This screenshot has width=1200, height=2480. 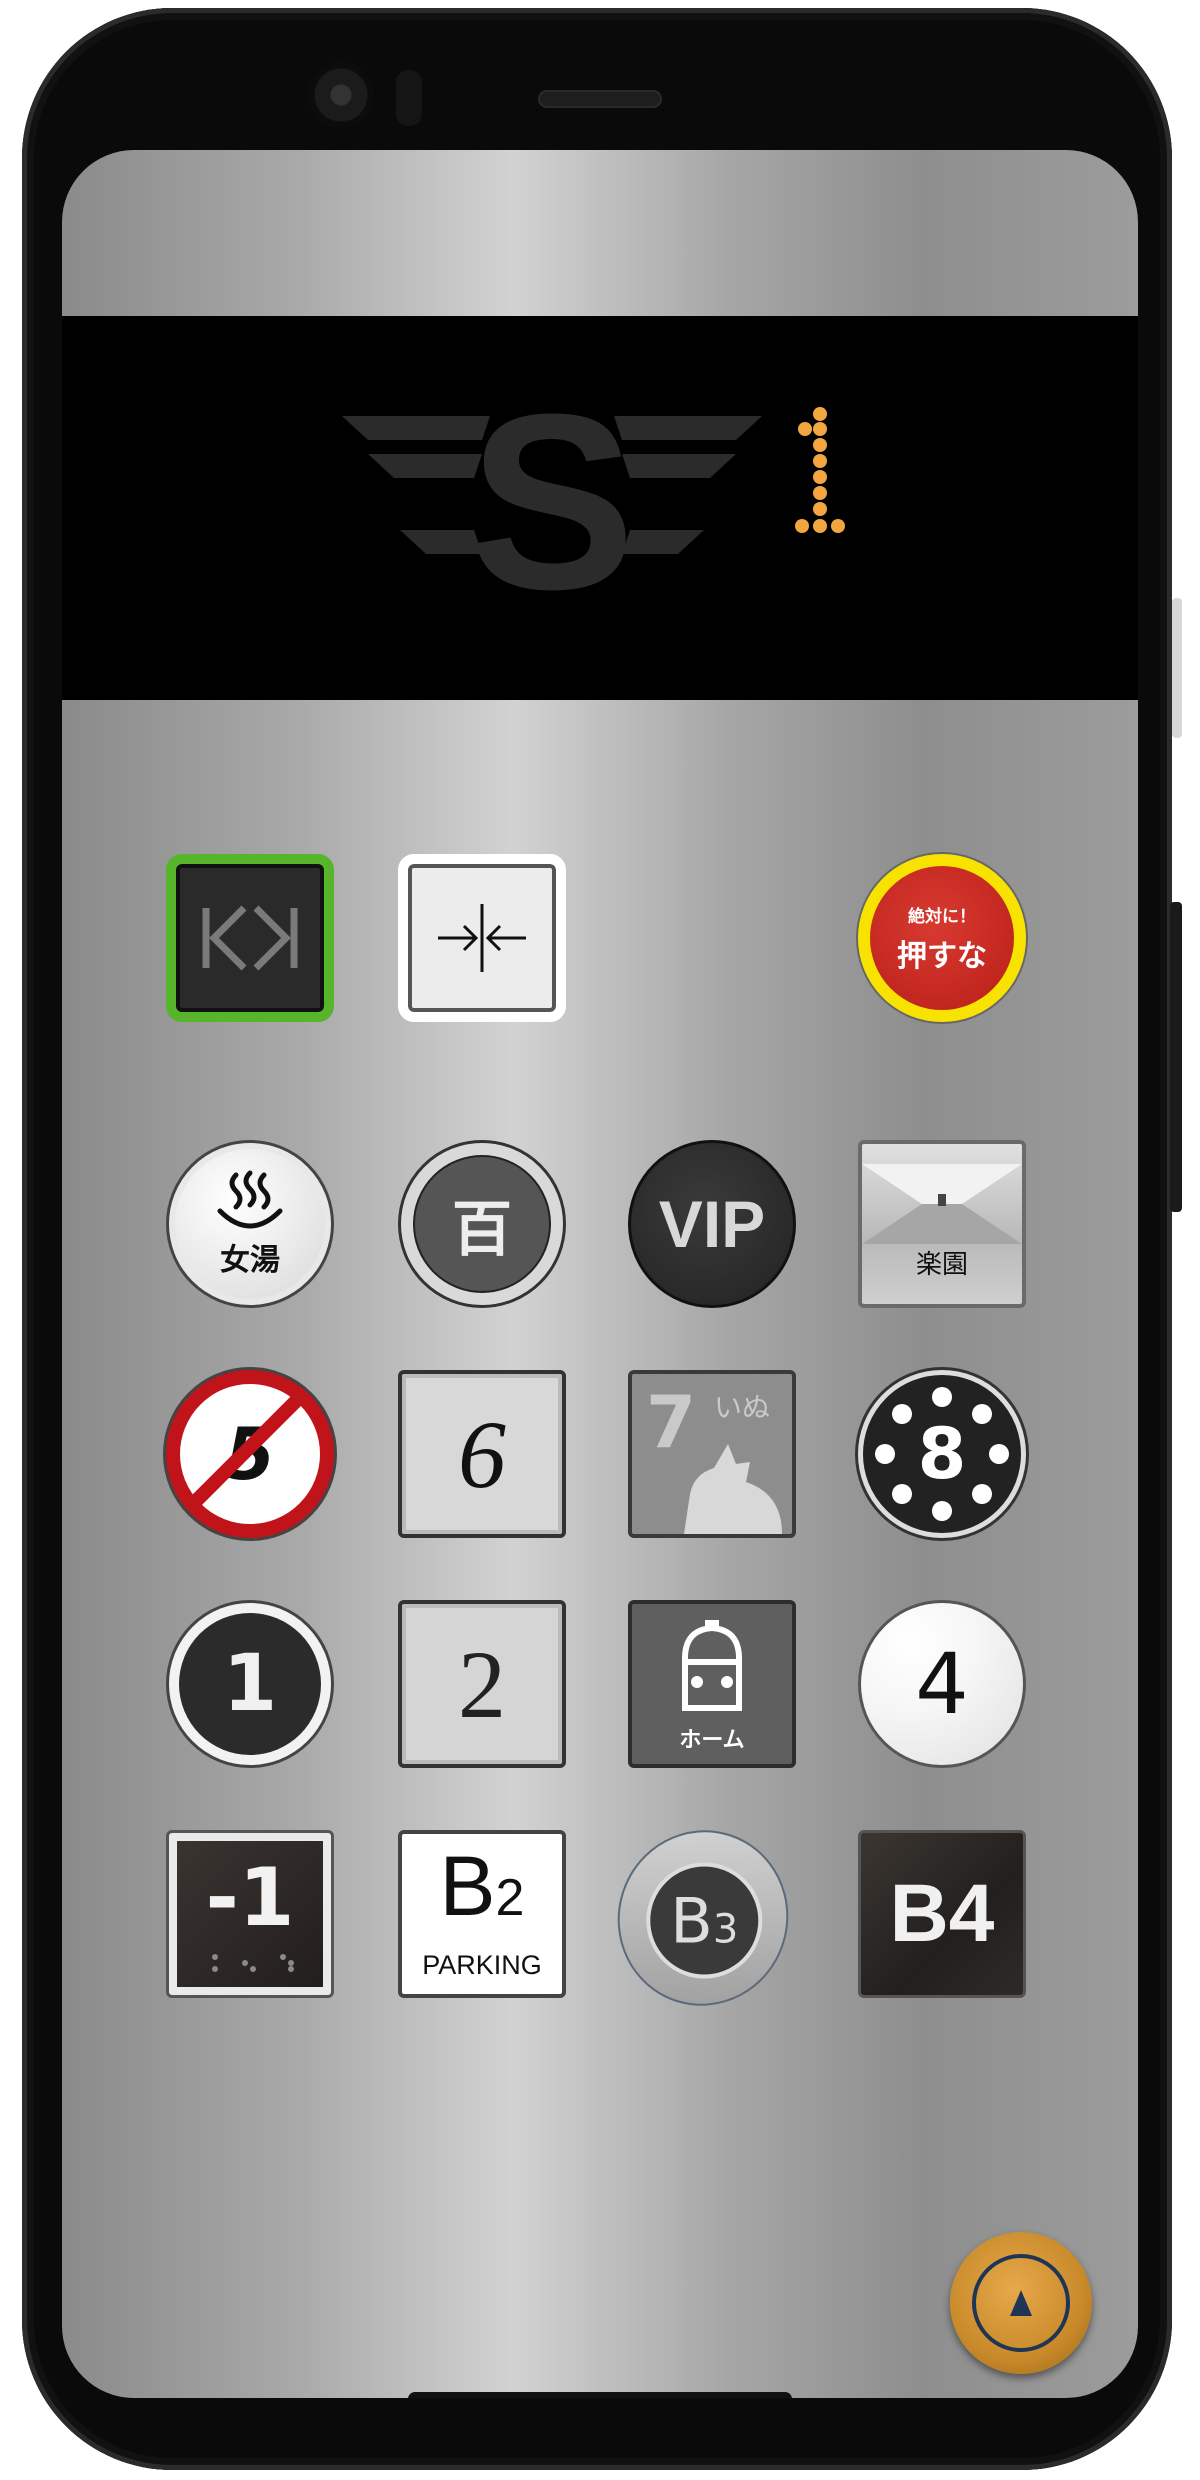 I want to click on floor-4-label: 4, so click(x=942, y=1684).